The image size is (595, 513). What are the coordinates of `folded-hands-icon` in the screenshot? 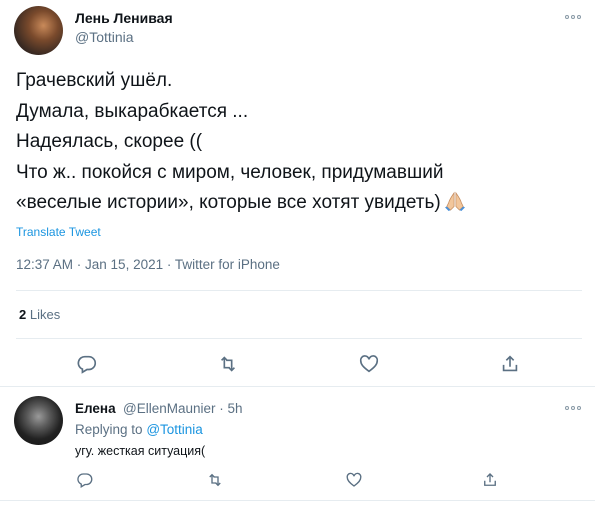 It's located at (454, 201).